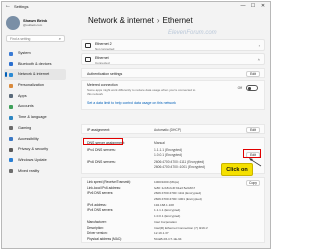 This screenshot has width=320, height=250. What do you see at coordinates (25, 127) in the screenshot?
I see `sidebar-item-label: Gaming` at bounding box center [25, 127].